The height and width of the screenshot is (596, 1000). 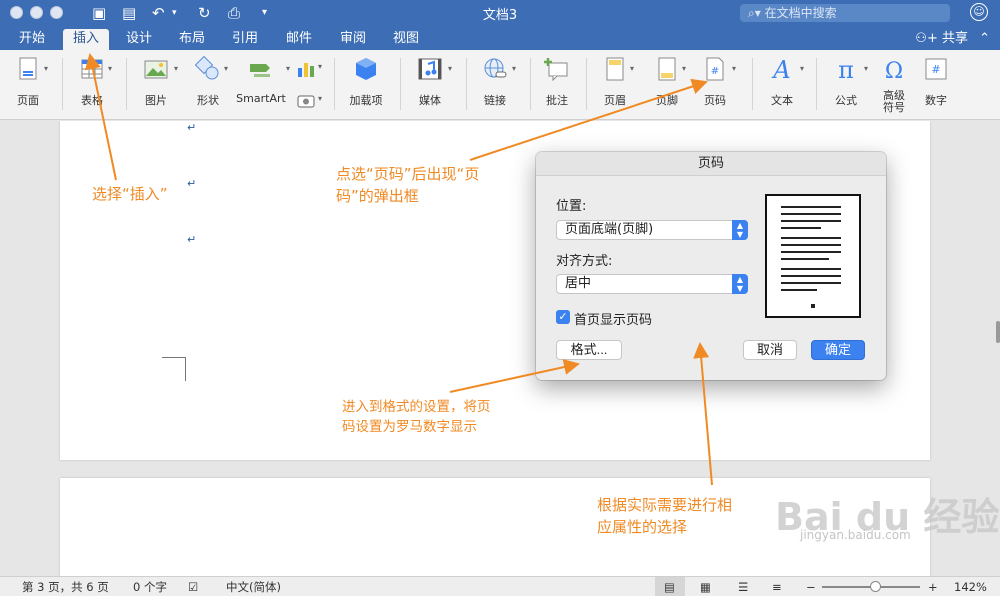 What do you see at coordinates (743, 587) in the screenshot?
I see `outline-view-icon: ☰` at bounding box center [743, 587].